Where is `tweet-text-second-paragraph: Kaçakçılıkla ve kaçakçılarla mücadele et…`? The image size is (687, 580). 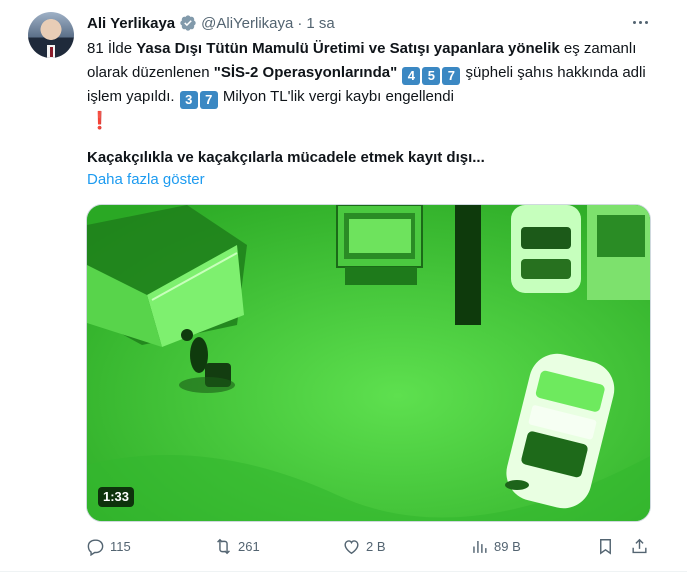
tweet-text-second-paragraph: Kaçakçılıkla ve kaçakçılarla mücadele et… is located at coordinates (286, 157).